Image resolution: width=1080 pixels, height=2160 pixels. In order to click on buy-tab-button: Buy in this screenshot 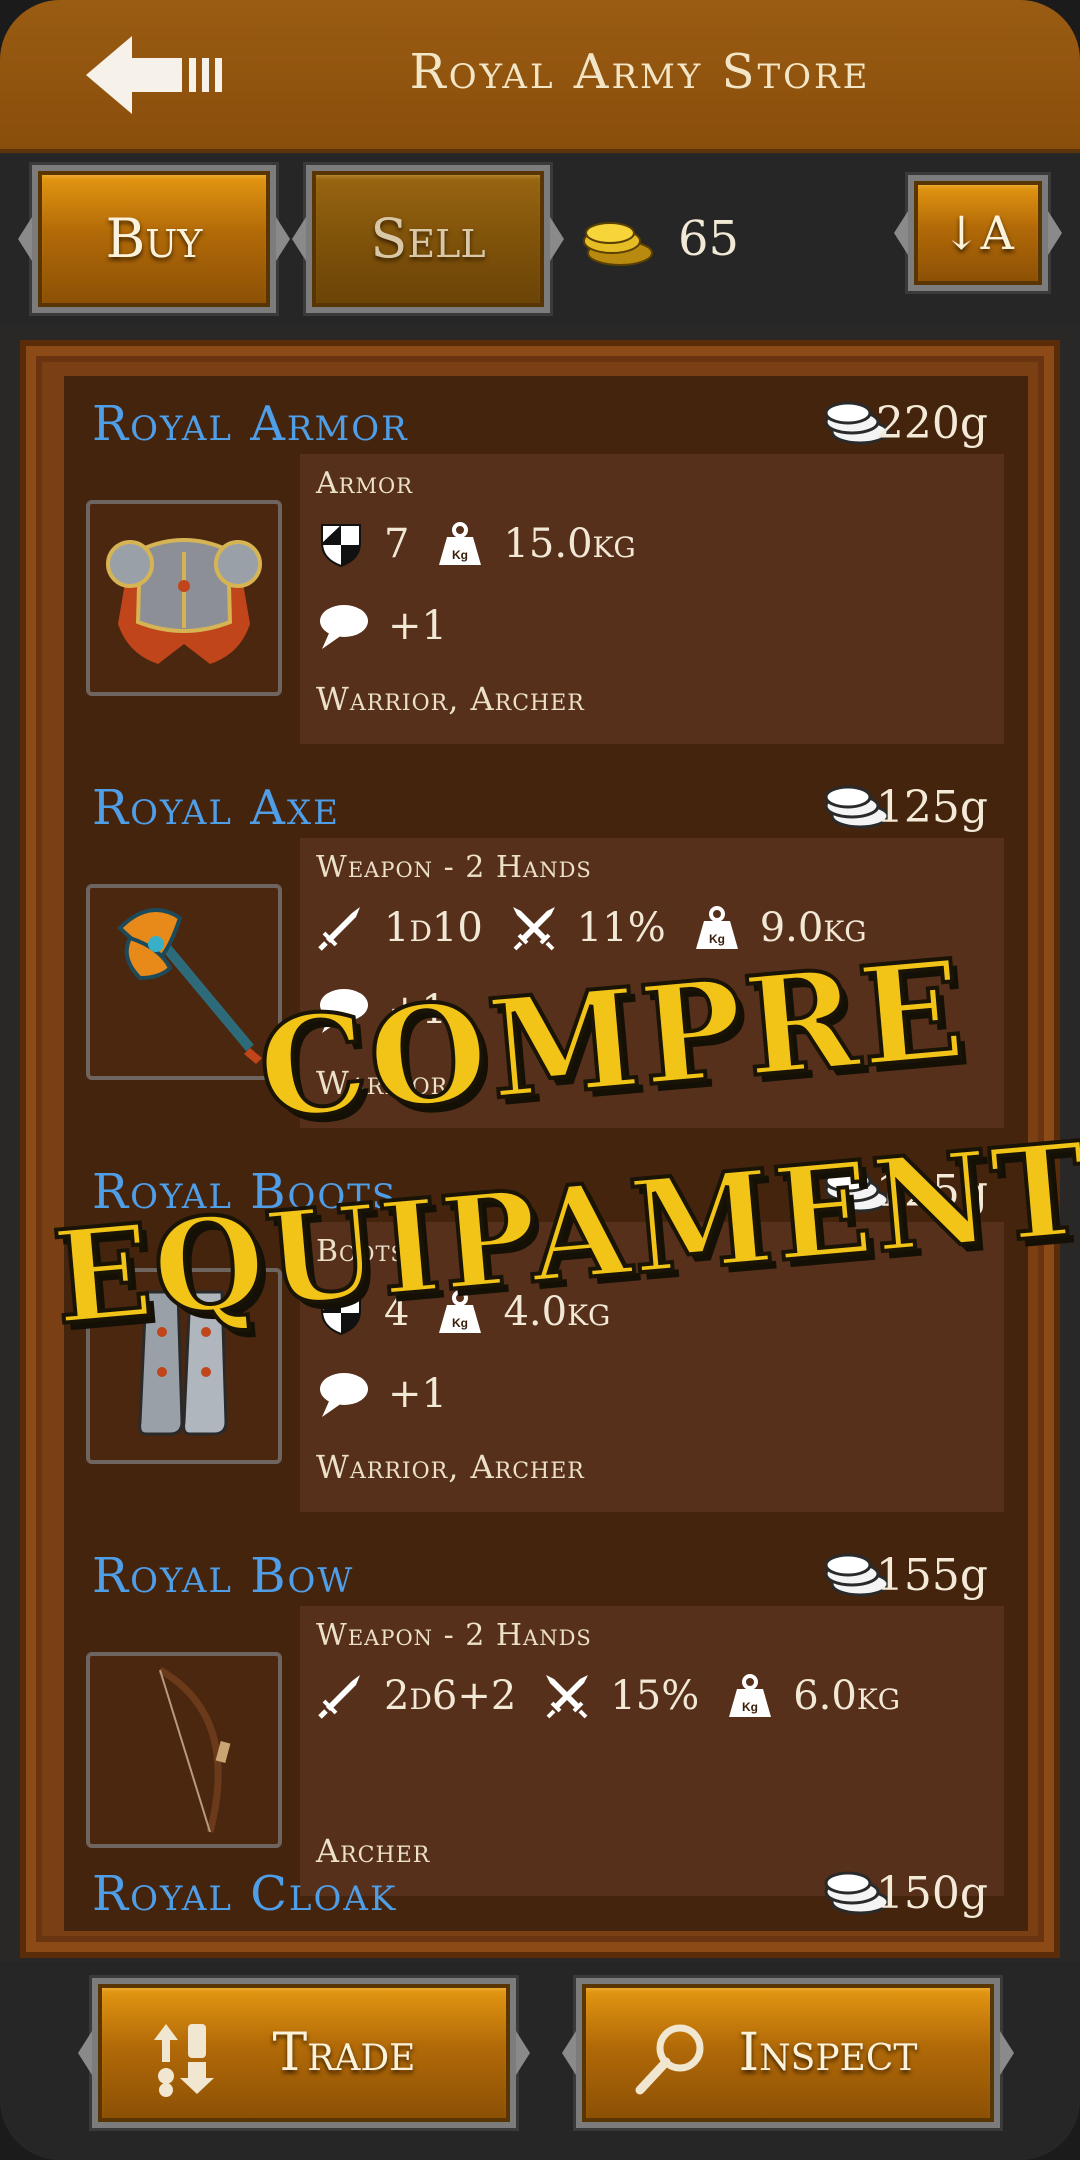, I will do `click(154, 239)`.